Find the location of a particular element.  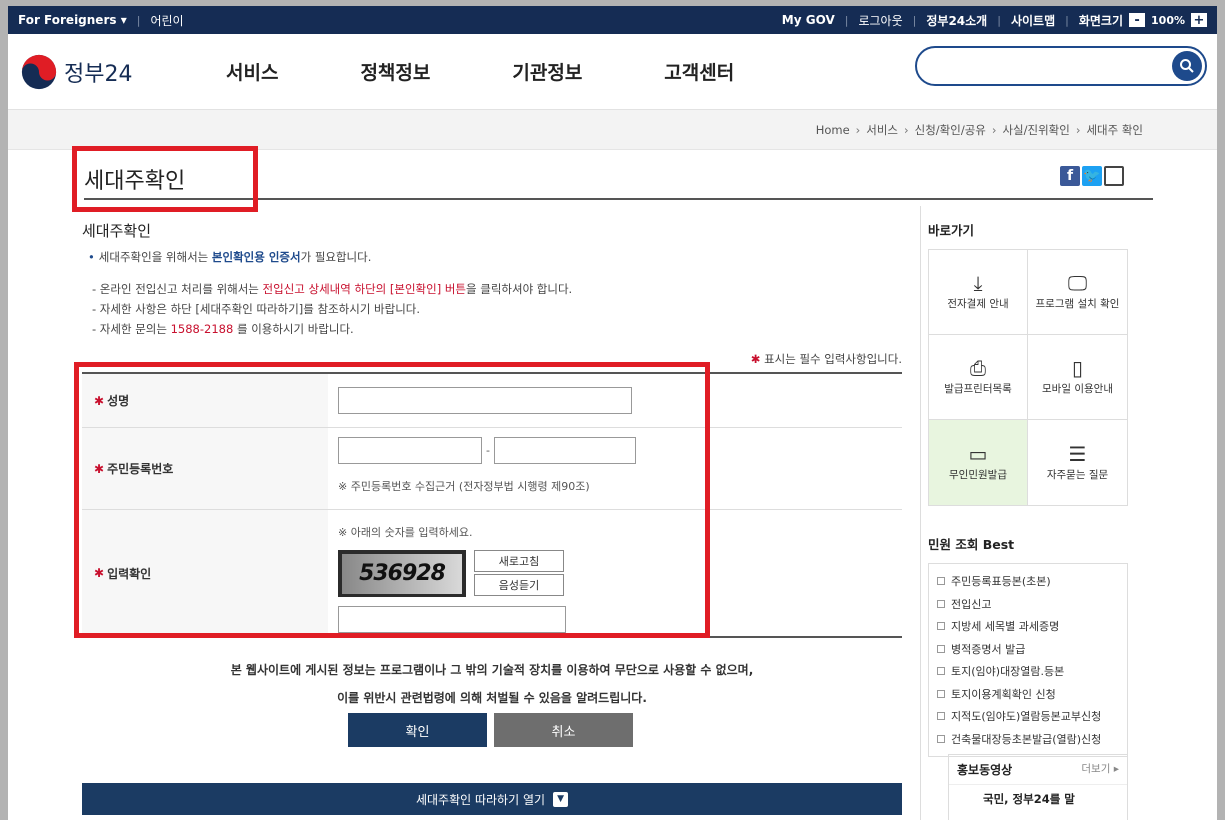

about-link: 정부24소개 is located at coordinates (956, 20).